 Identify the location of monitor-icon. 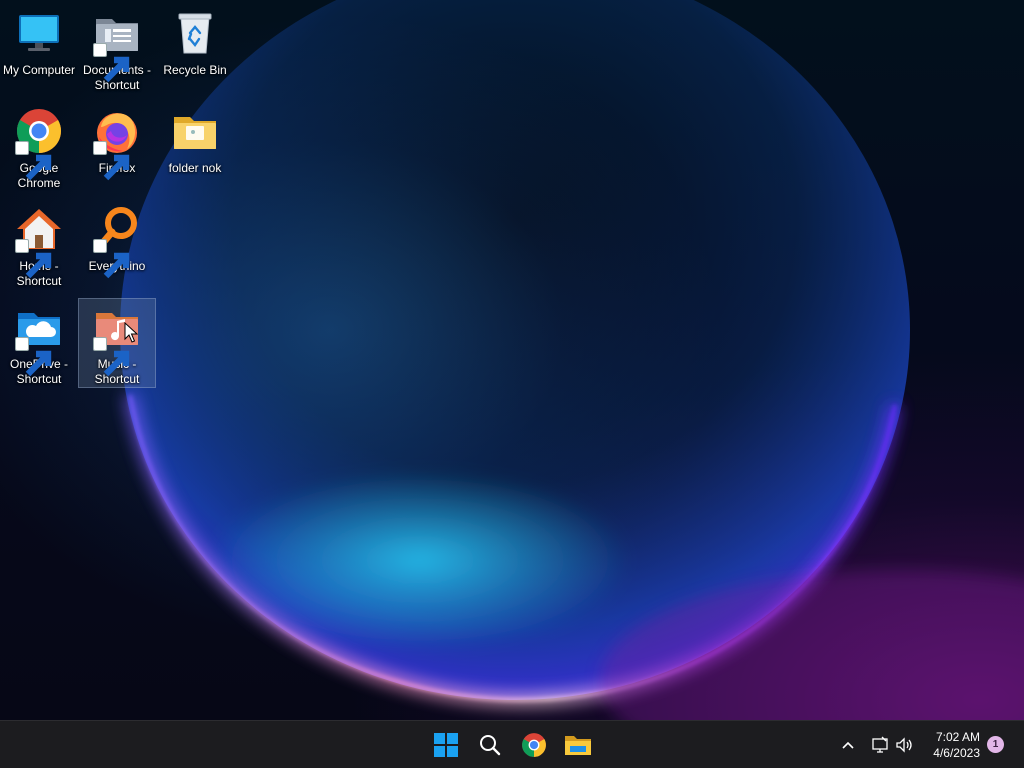
(39, 33).